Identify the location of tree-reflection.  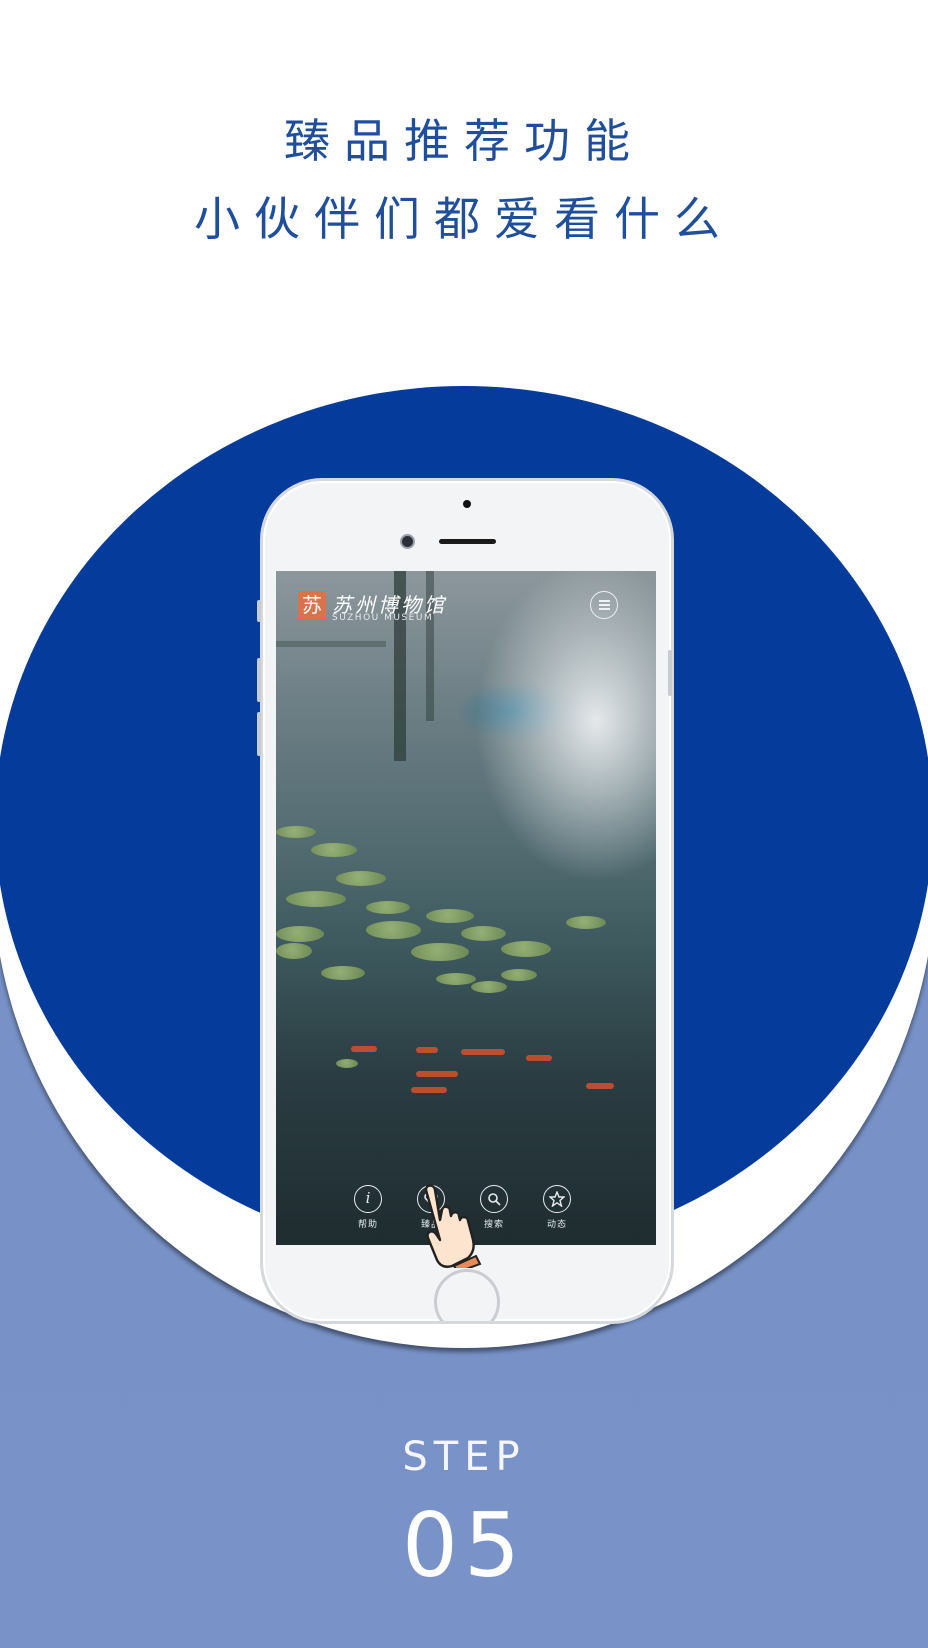
(331, 644).